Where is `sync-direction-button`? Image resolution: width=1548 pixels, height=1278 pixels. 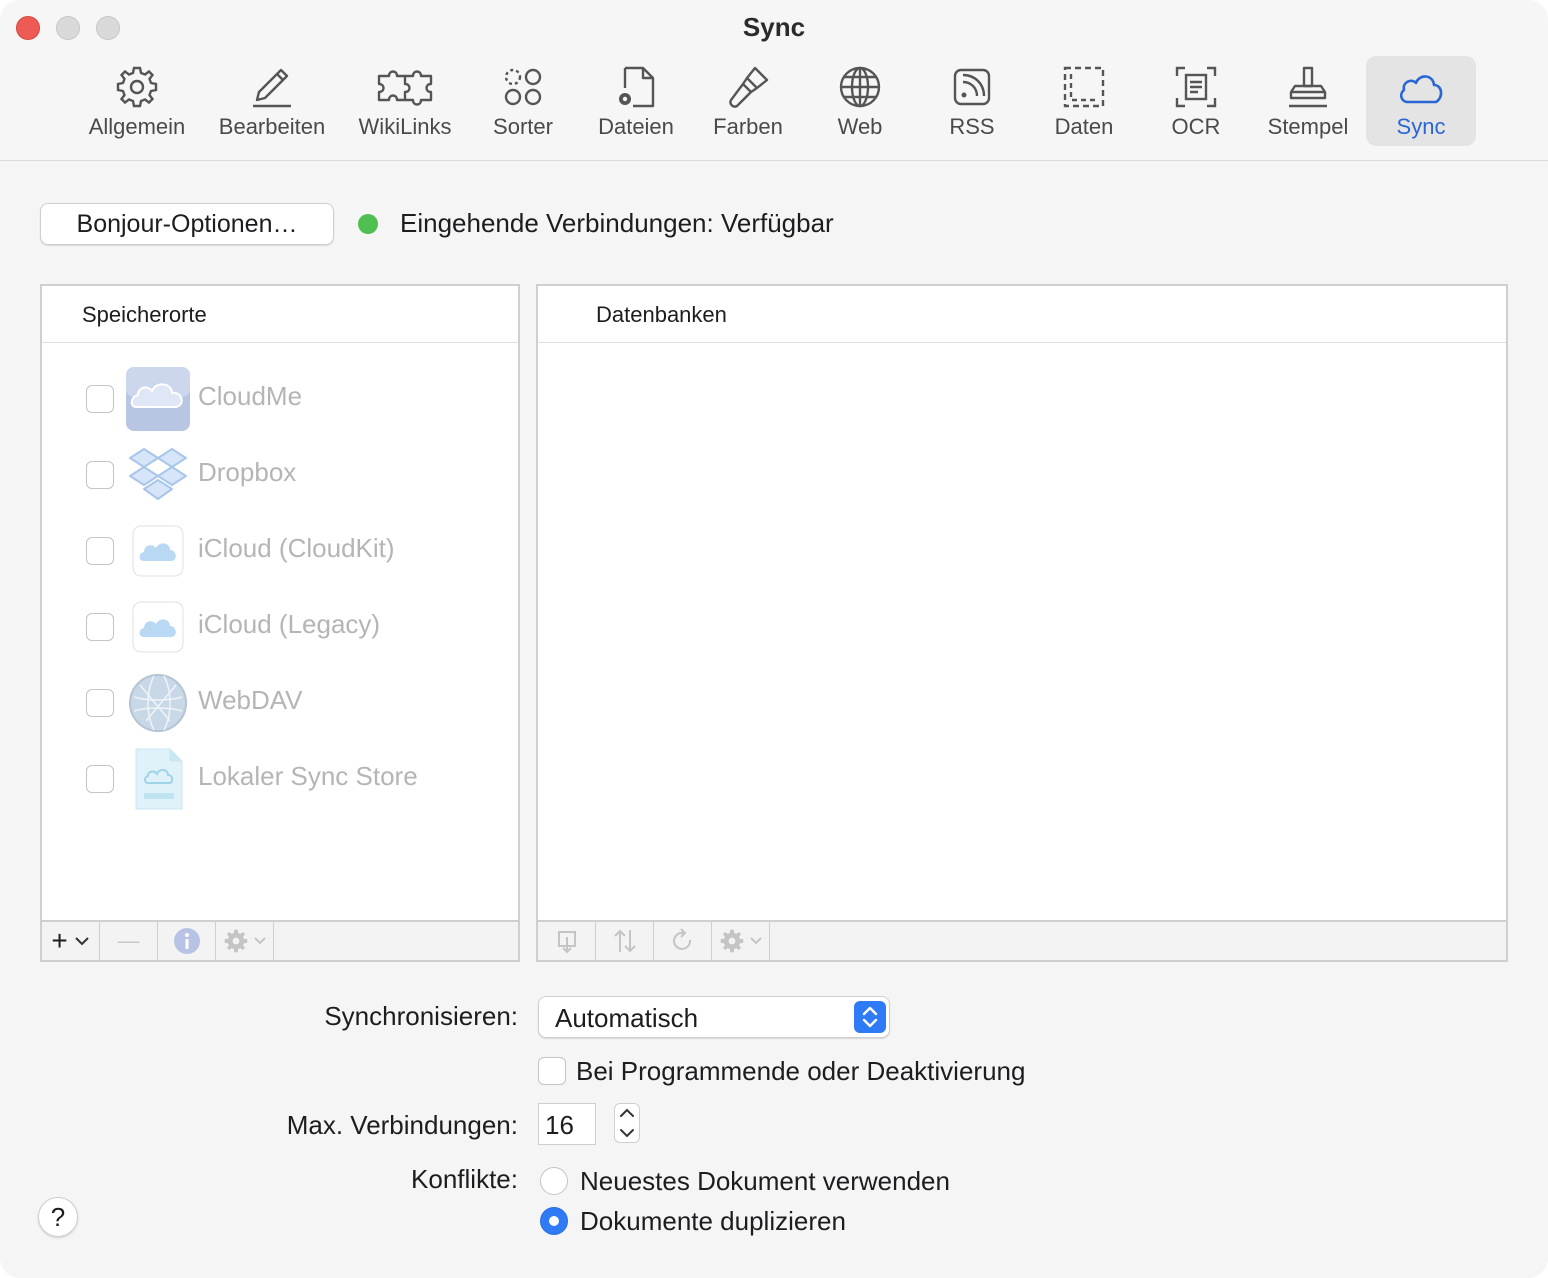
sync-direction-button is located at coordinates (625, 941).